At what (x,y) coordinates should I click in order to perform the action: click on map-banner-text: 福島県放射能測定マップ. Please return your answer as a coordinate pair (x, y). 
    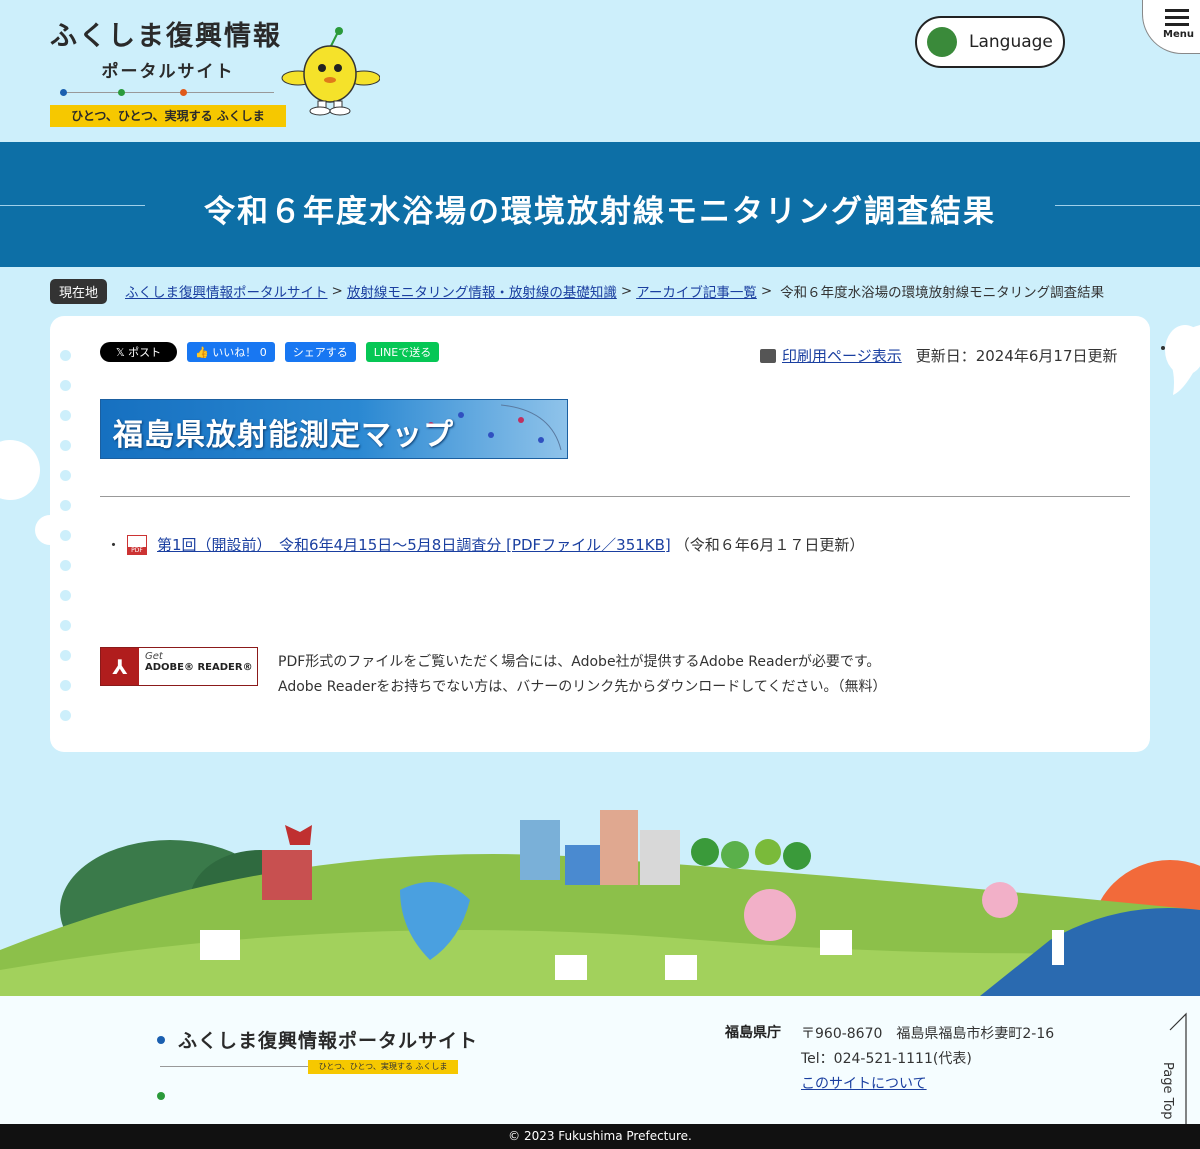
    Looking at the image, I should click on (283, 435).